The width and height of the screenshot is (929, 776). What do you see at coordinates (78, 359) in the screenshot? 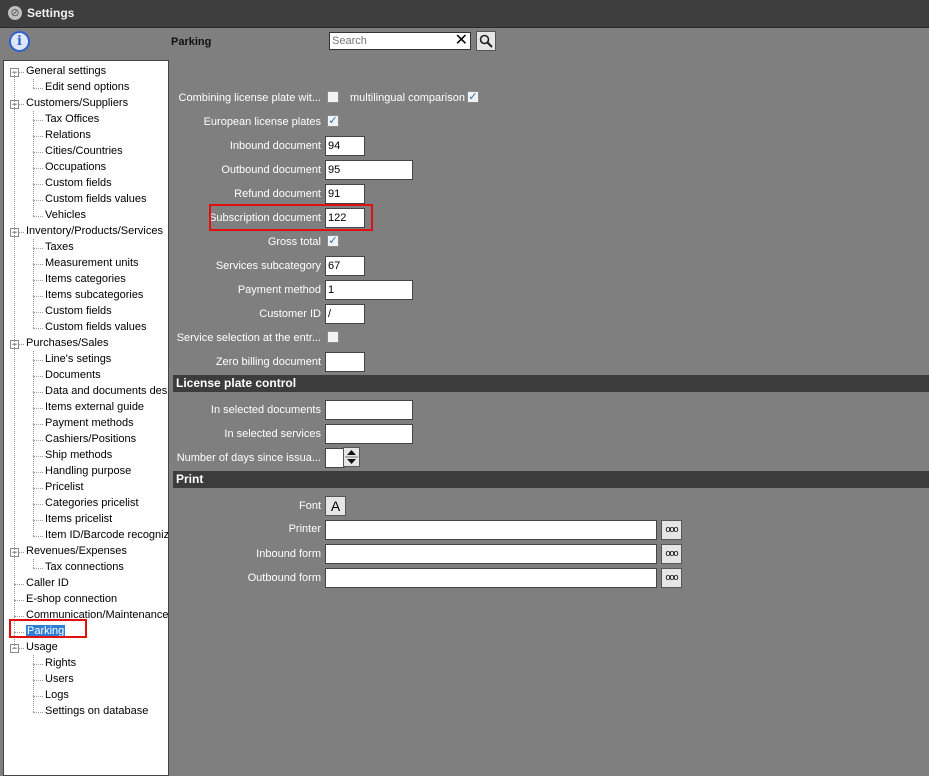
I see `tree-item: Line's setings` at bounding box center [78, 359].